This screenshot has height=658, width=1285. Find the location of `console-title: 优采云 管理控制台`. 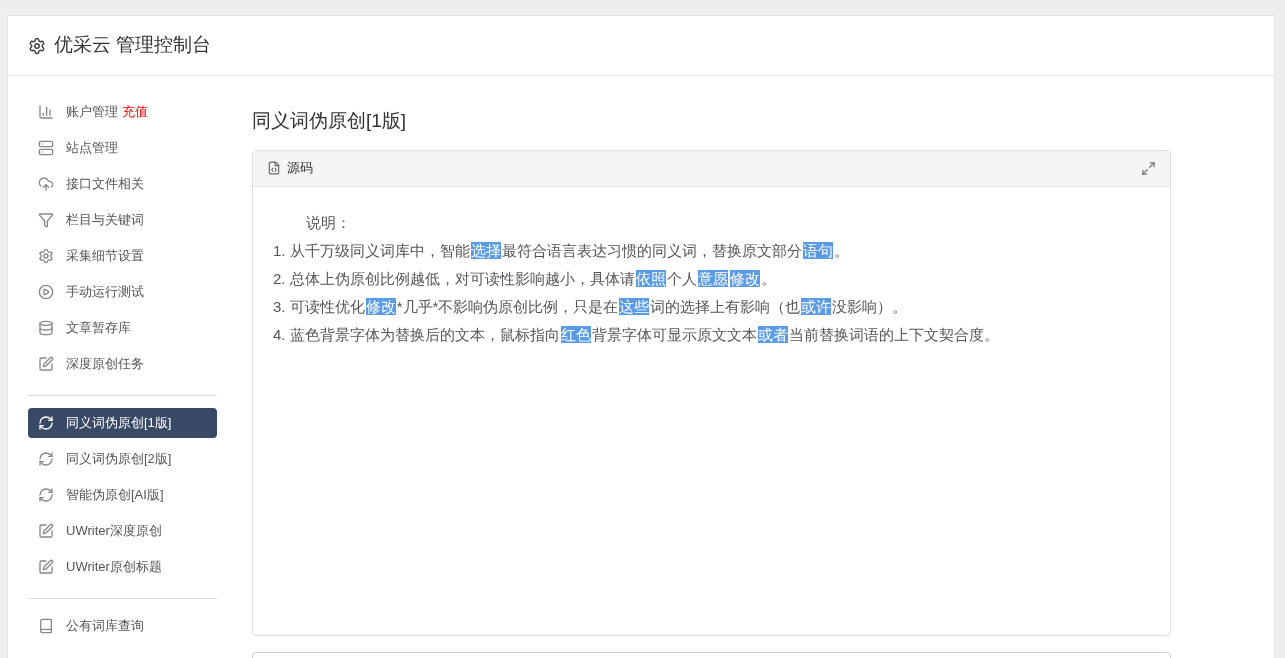

console-title: 优采云 管理控制台 is located at coordinates (133, 45).